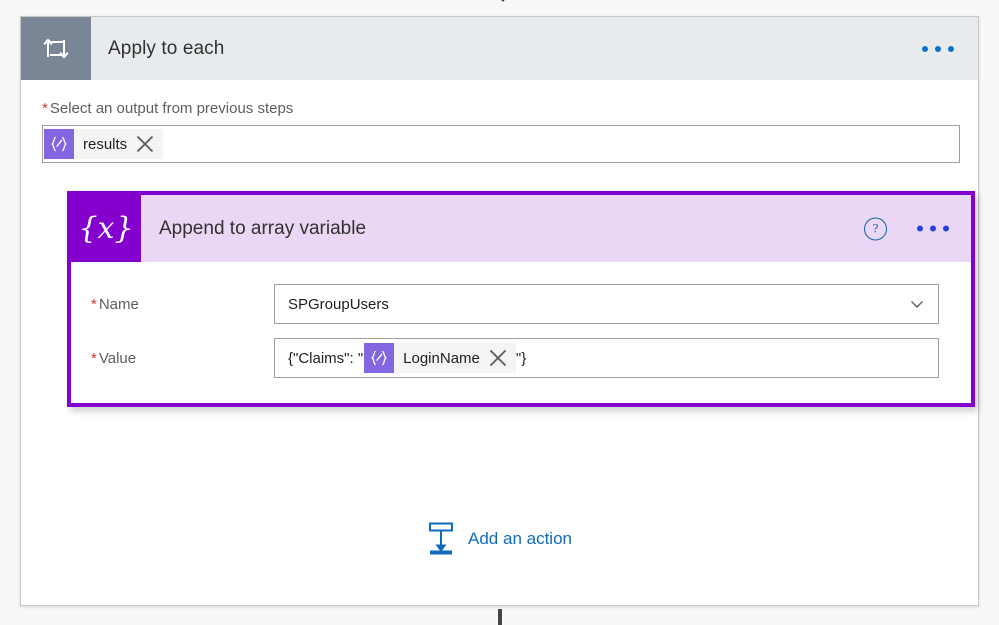 This screenshot has height=625, width=999. Describe the element at coordinates (166, 48) in the screenshot. I see `apply-to-each-title: Apply to each` at that location.